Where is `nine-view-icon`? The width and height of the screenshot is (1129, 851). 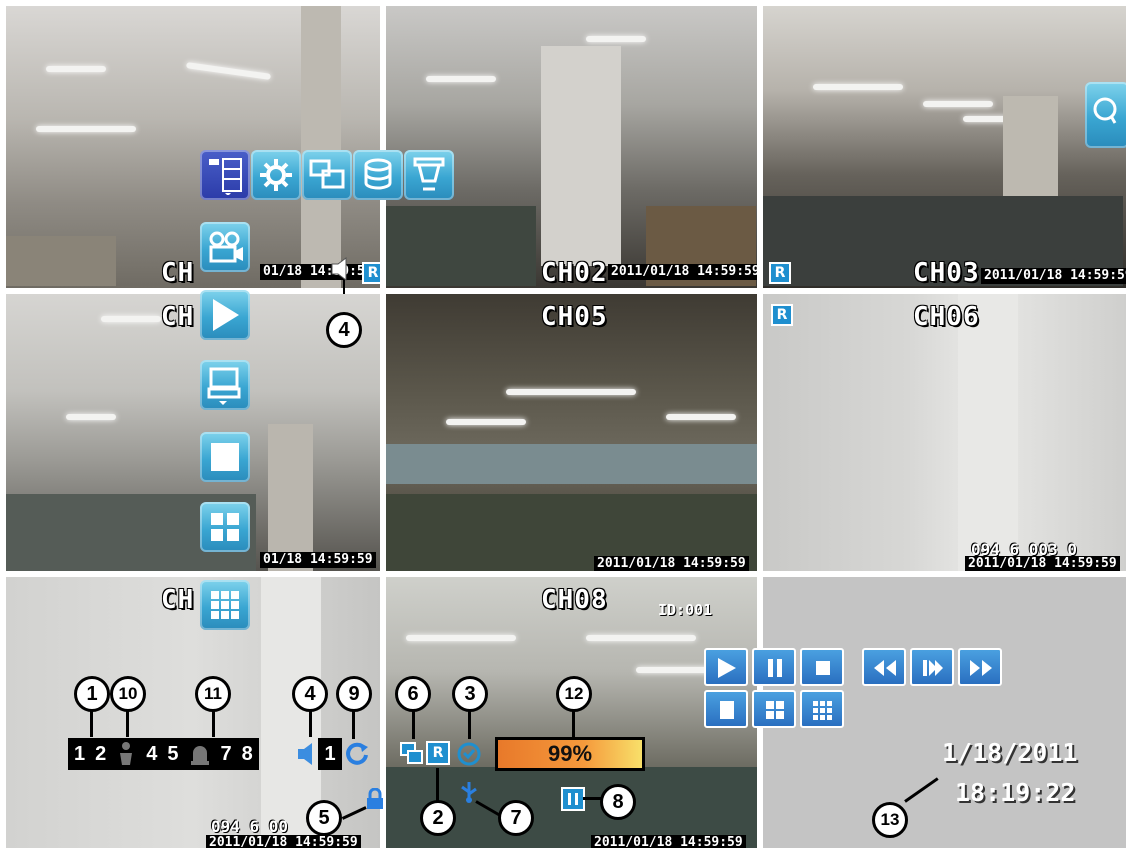
nine-view-icon is located at coordinates (225, 605).